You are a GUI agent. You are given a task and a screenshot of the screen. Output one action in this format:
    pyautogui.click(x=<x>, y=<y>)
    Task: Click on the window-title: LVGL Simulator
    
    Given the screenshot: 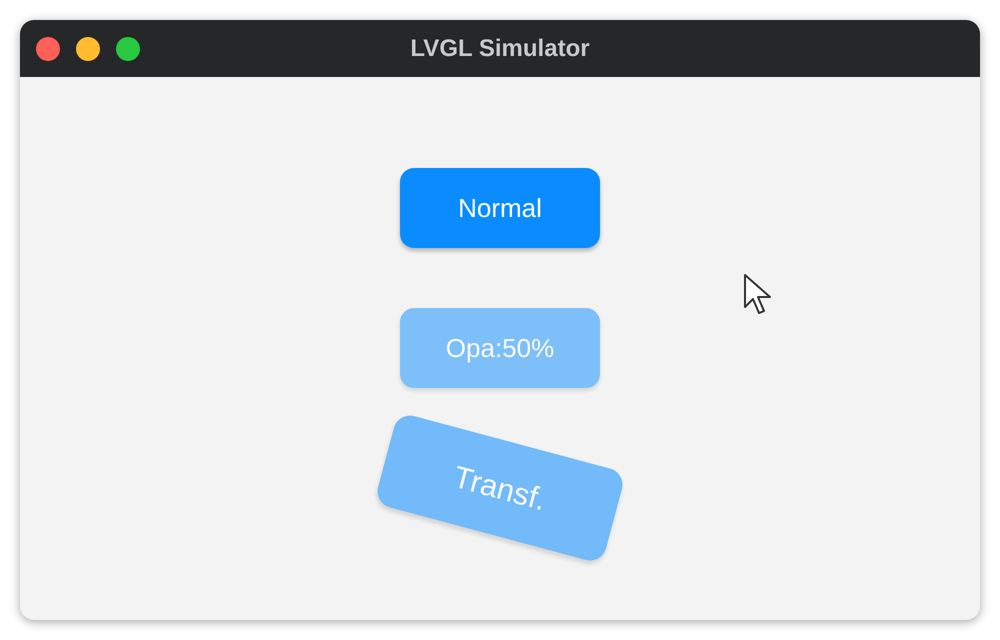 What is the action you would take?
    pyautogui.click(x=500, y=49)
    